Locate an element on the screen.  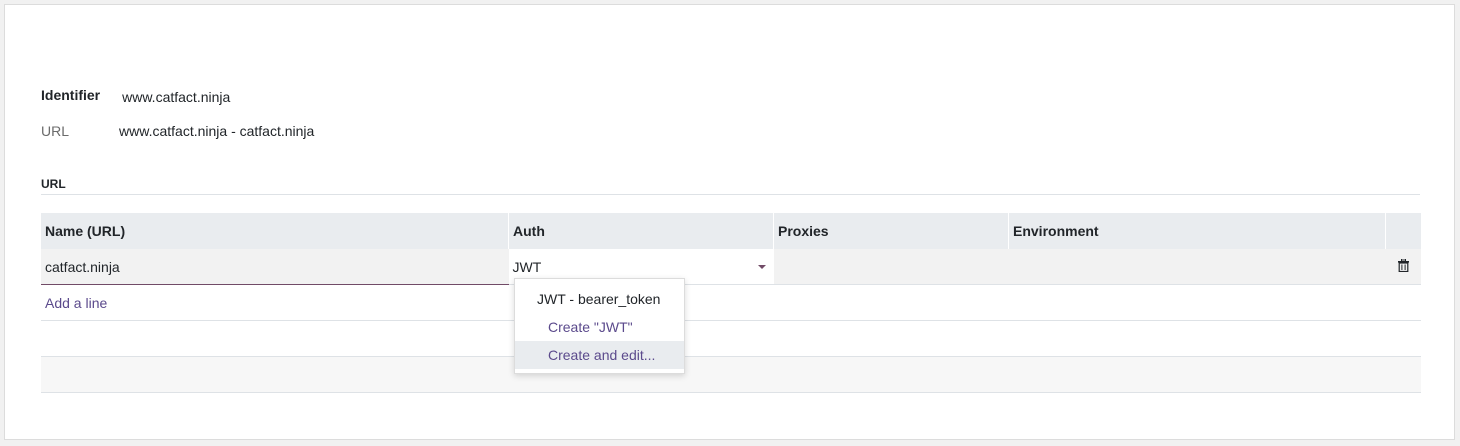
environment-cell is located at coordinates (1197, 267).